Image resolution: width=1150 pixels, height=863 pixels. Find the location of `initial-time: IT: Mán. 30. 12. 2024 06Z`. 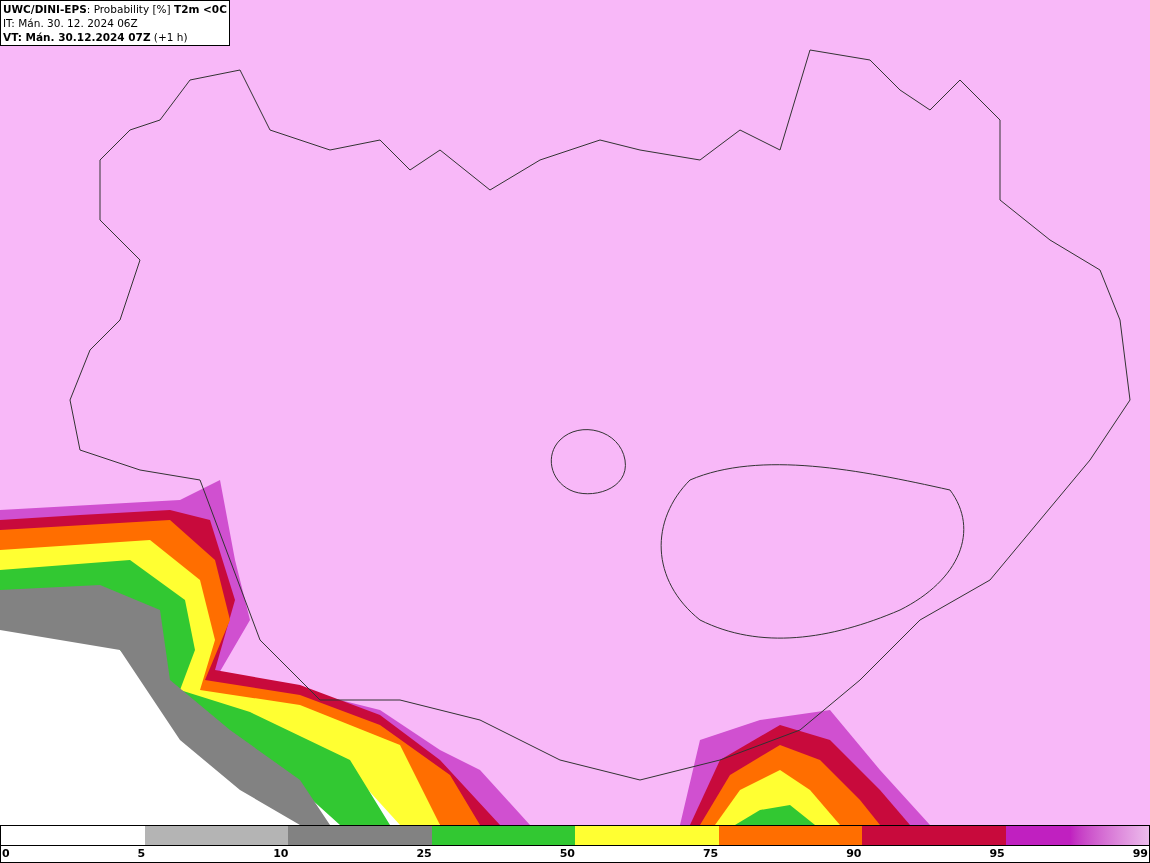

initial-time: IT: Mán. 30. 12. 2024 06Z is located at coordinates (71, 23).